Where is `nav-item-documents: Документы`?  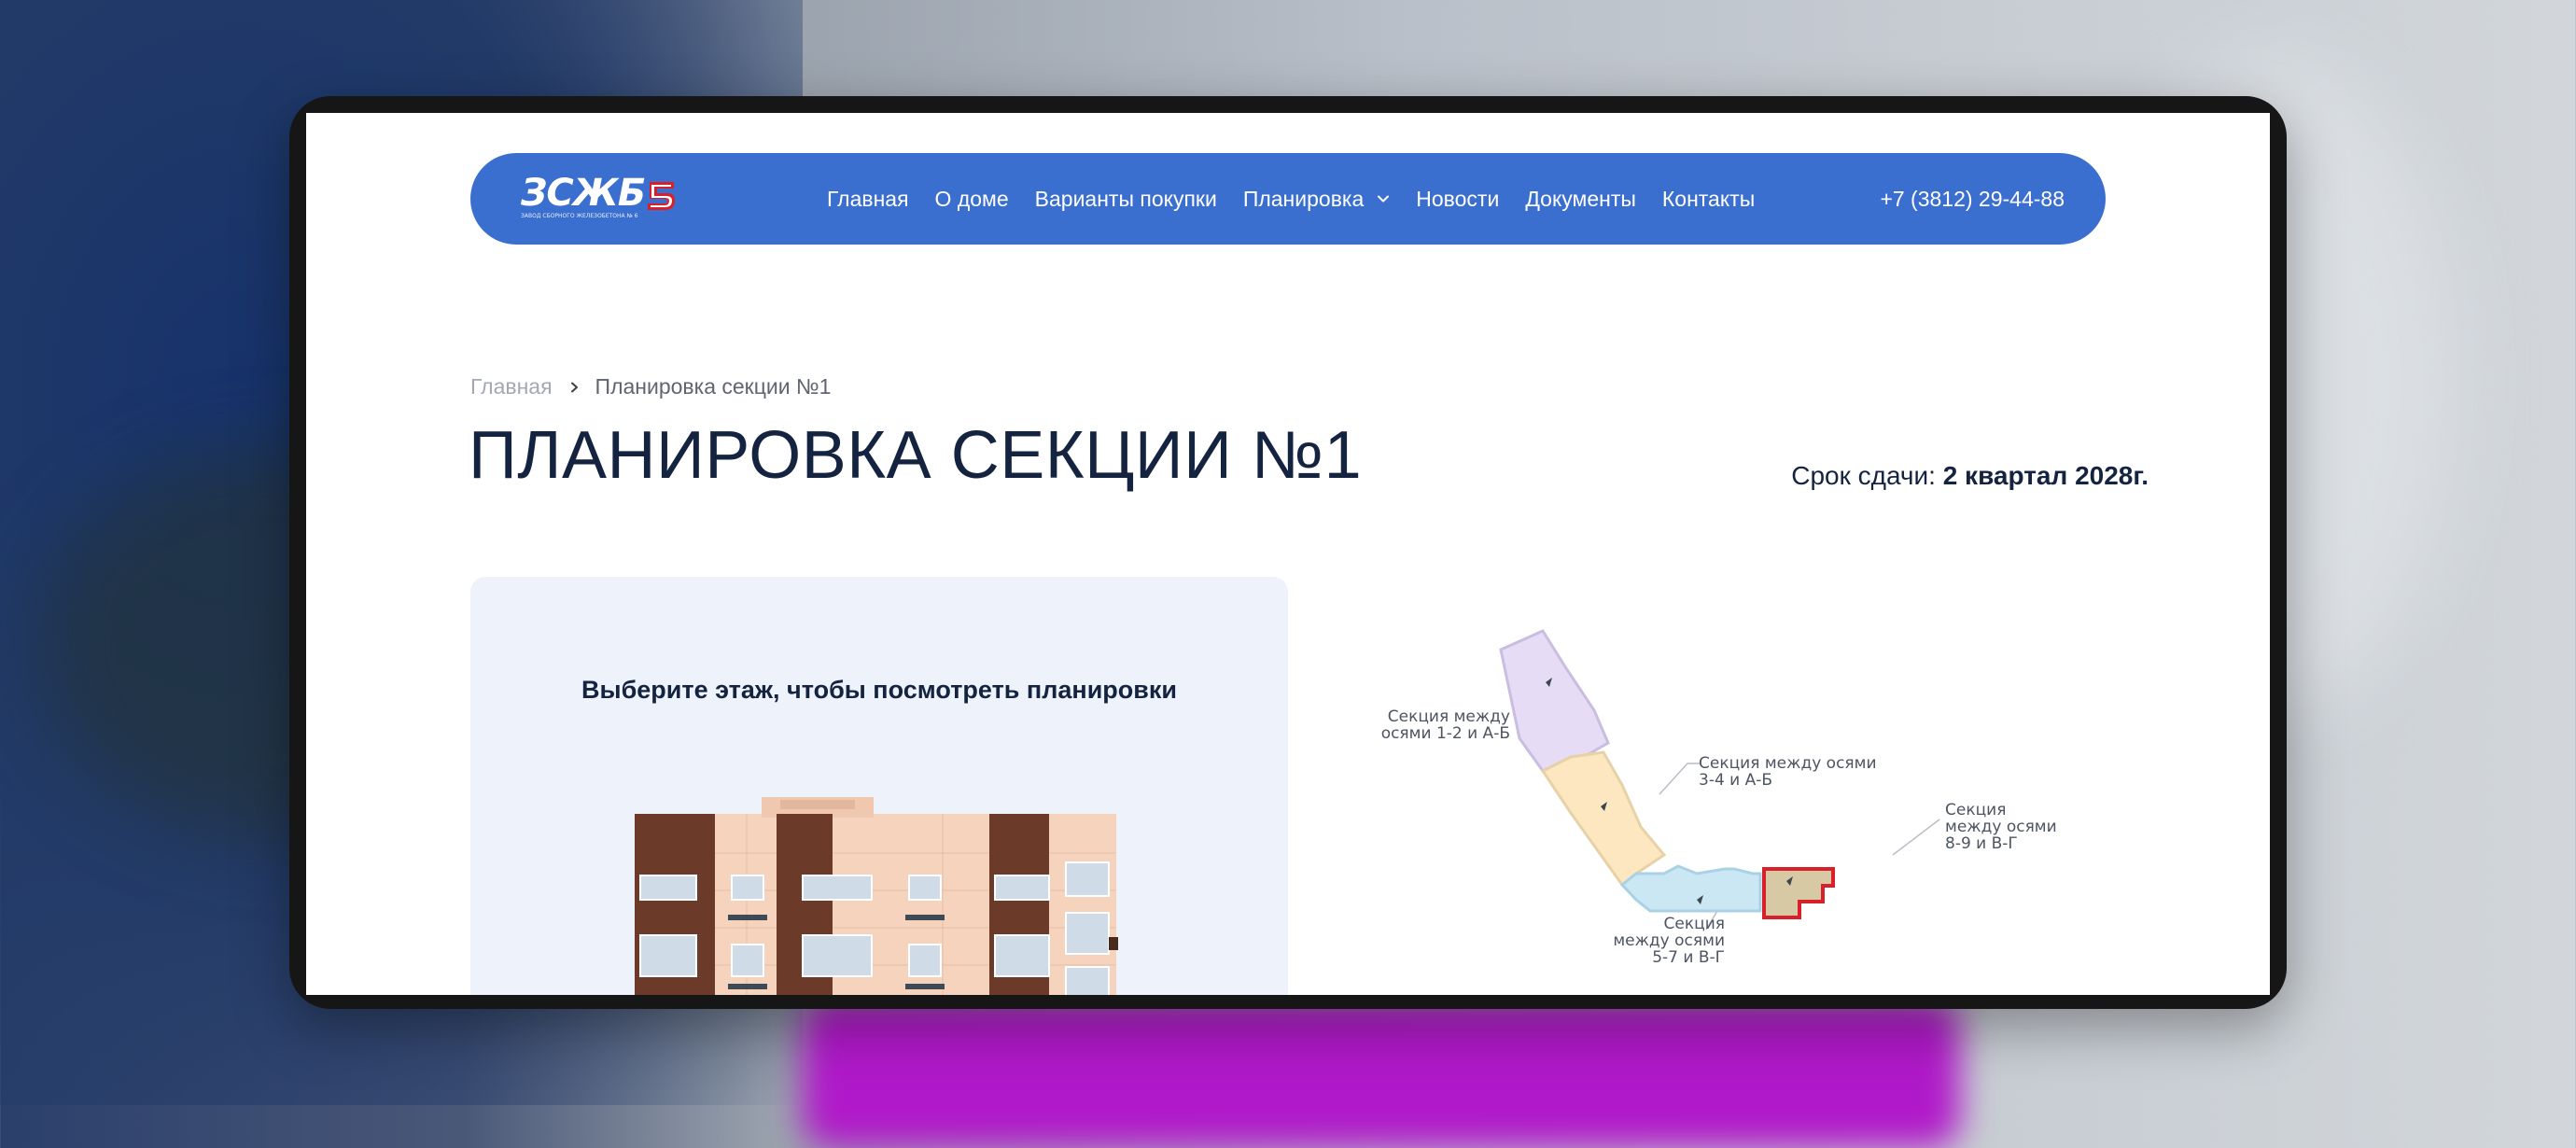
nav-item-documents: Документы is located at coordinates (1580, 199).